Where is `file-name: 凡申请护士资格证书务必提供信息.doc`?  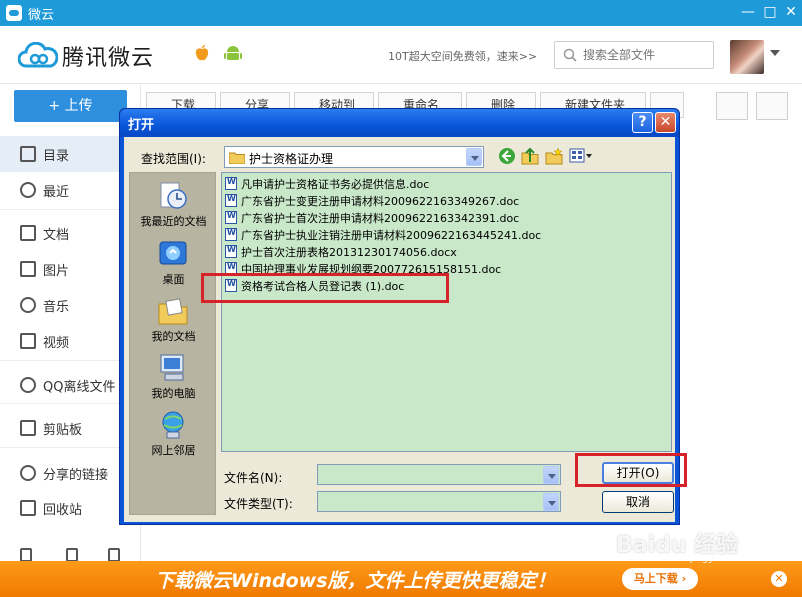 file-name: 凡申请护士资格证书务必提供信息.doc is located at coordinates (335, 184).